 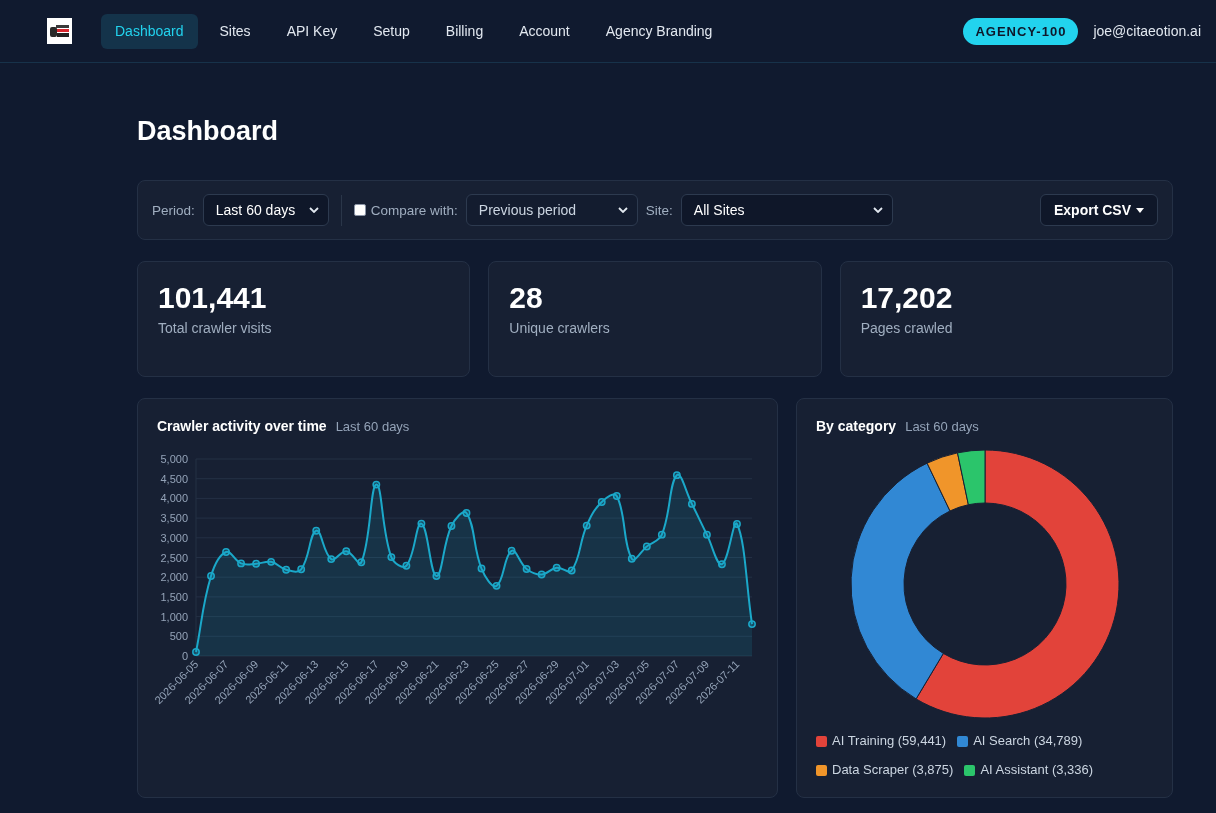 What do you see at coordinates (174, 616) in the screenshot?
I see `y-axis-label: 1,000` at bounding box center [174, 616].